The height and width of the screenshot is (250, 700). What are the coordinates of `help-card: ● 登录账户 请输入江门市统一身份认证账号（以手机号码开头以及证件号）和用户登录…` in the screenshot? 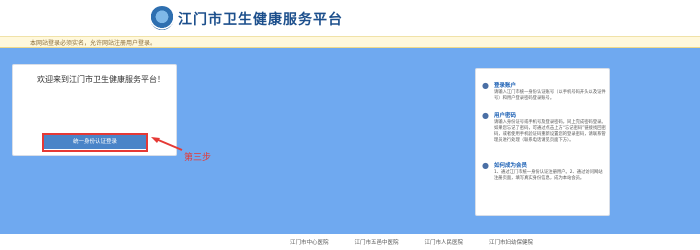 It's located at (542, 142).